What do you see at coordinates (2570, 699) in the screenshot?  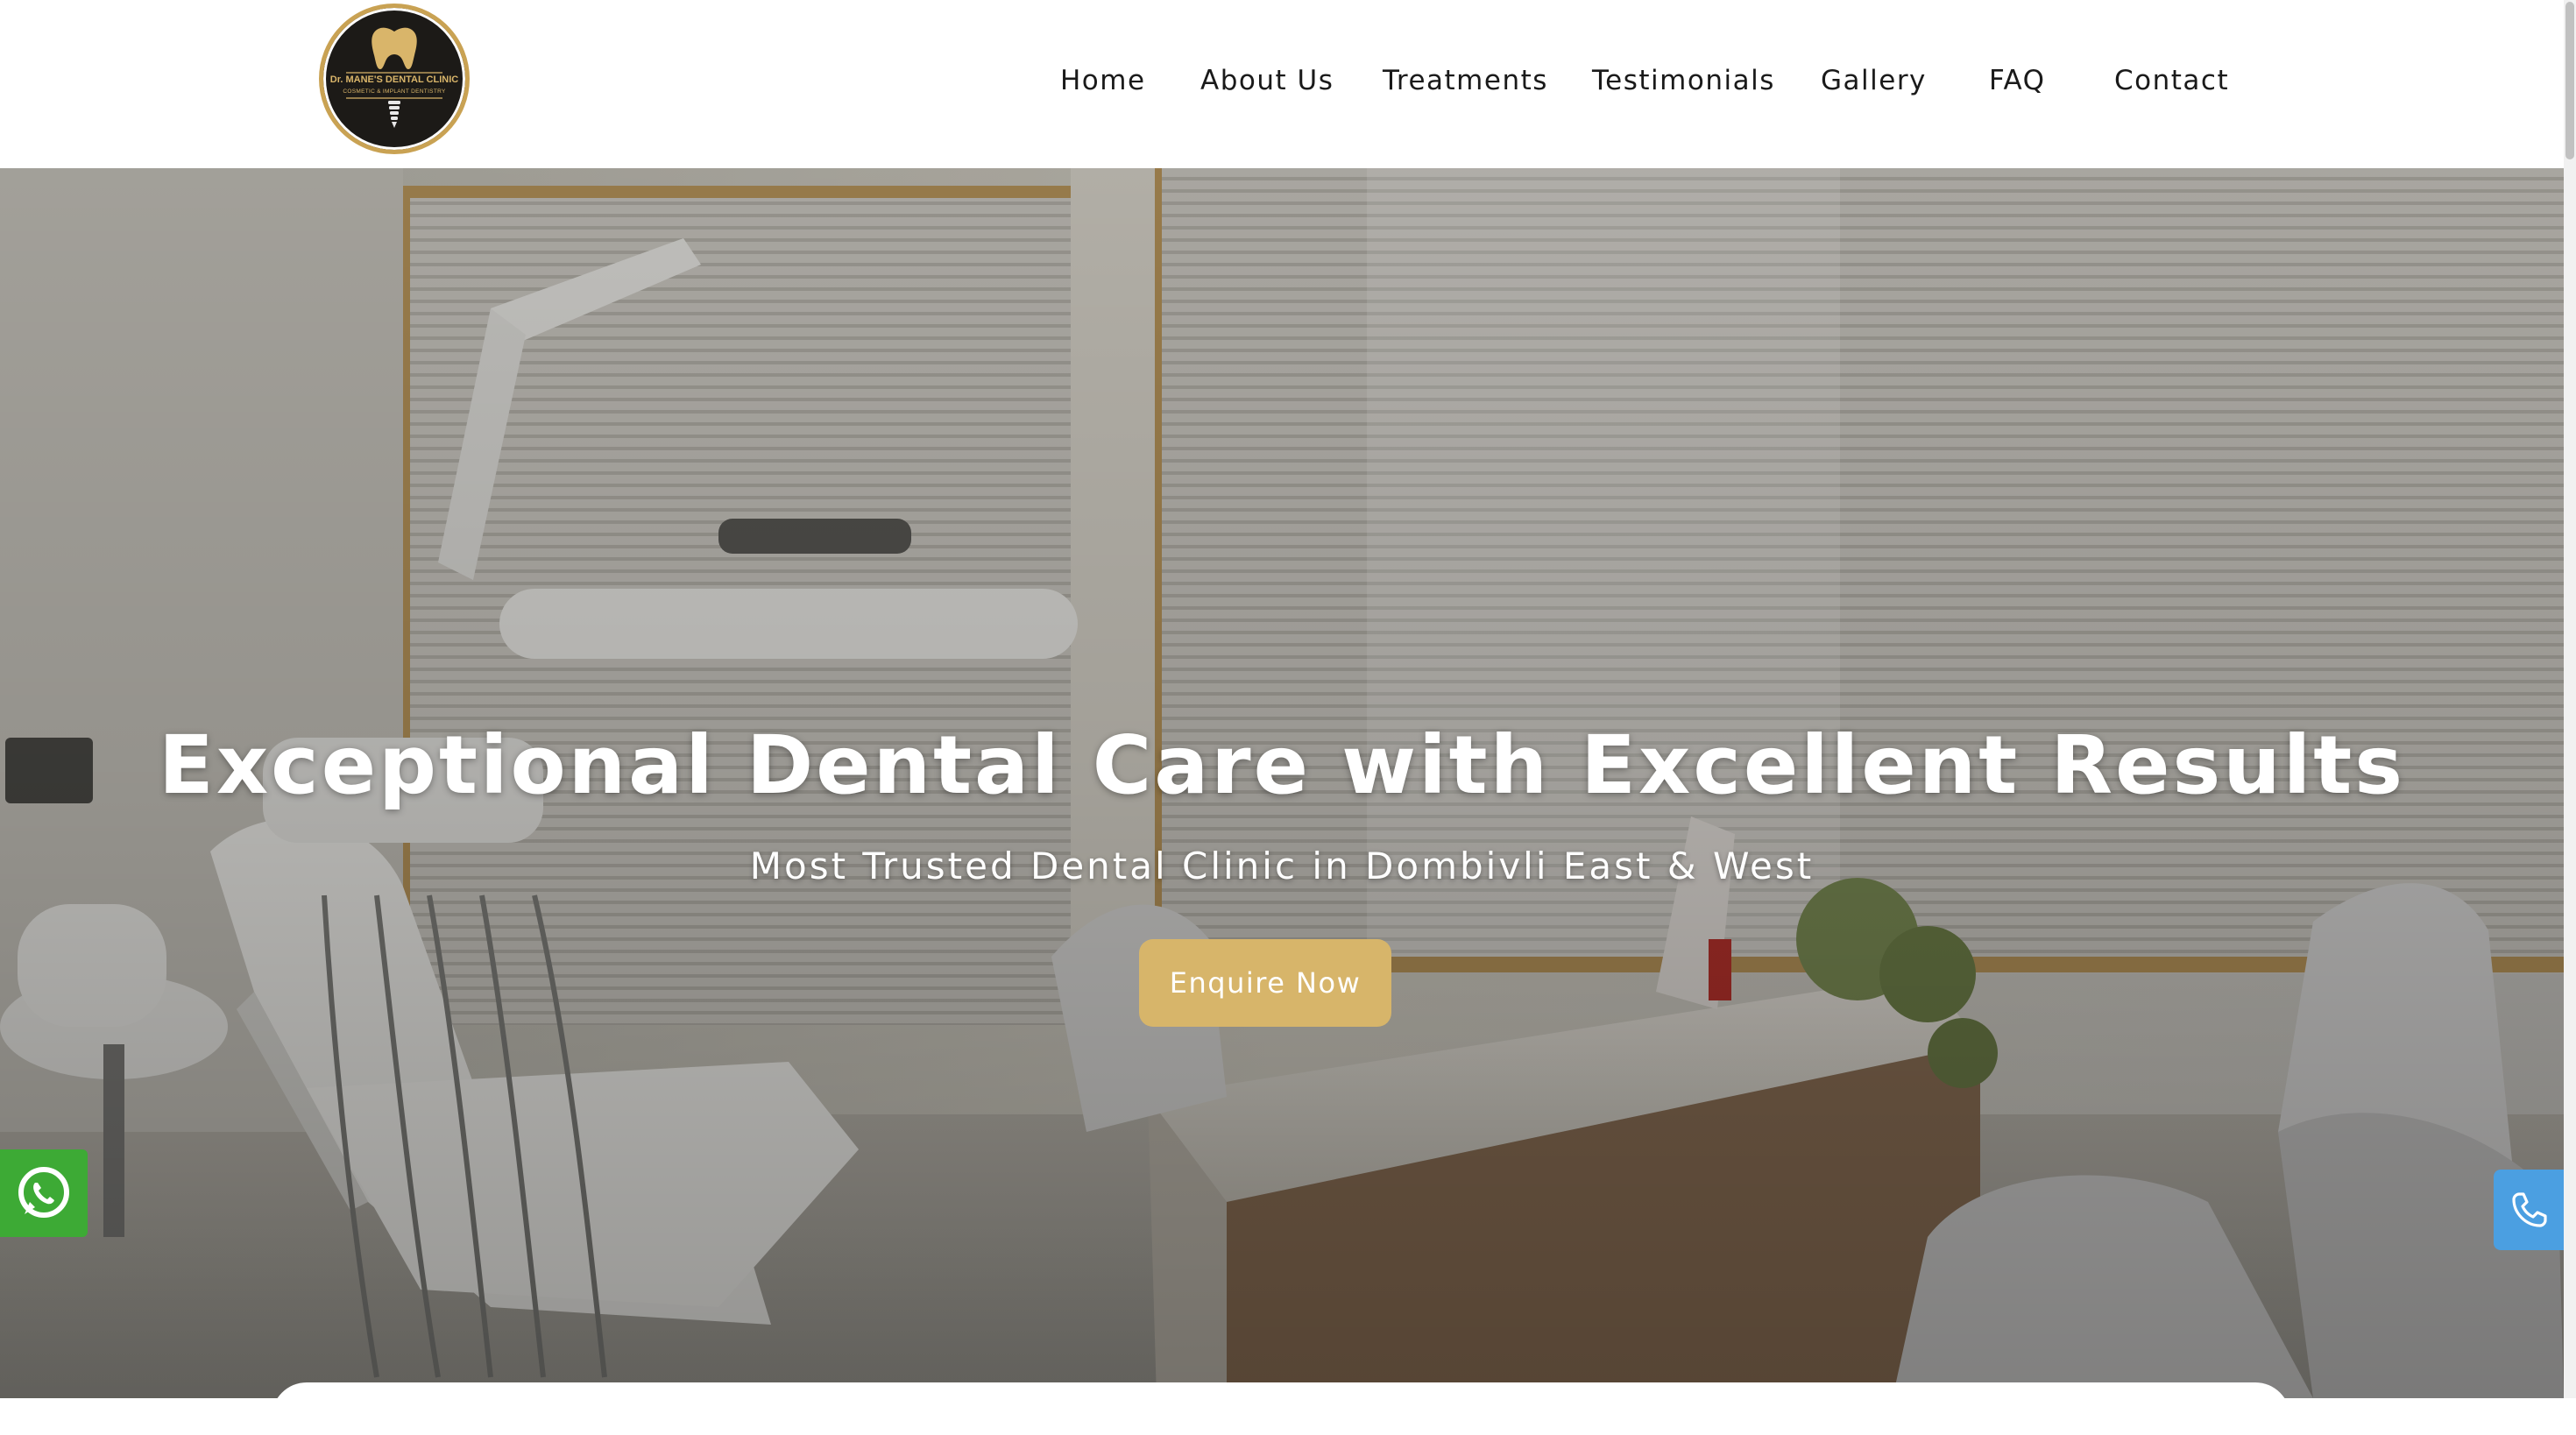 I see `page-scrollbar` at bounding box center [2570, 699].